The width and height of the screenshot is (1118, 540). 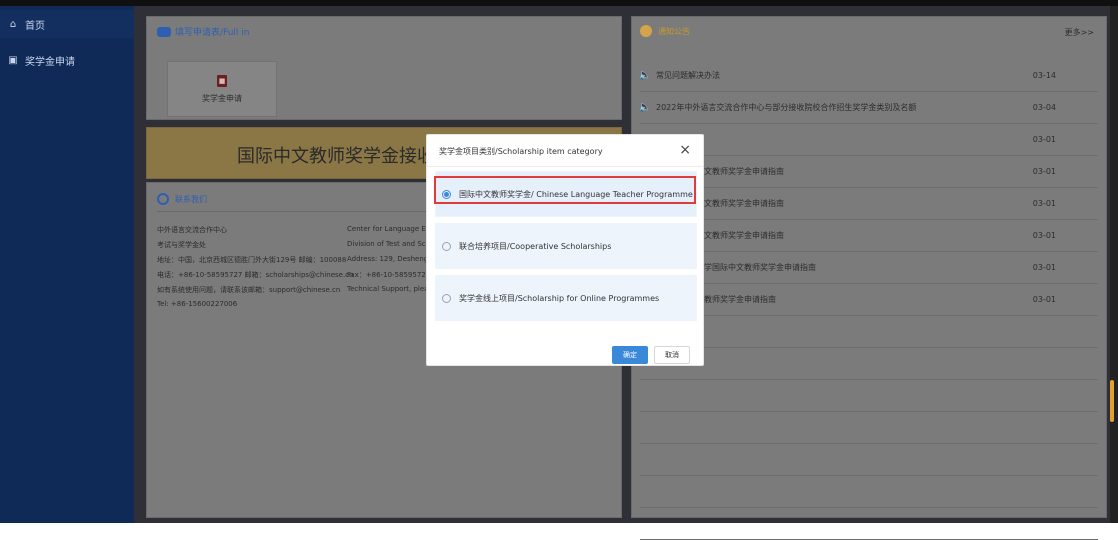 What do you see at coordinates (249, 290) in the screenshot?
I see `contact-line: 如有系统使用问题，请联系该邮箱：support@chinese.cn` at bounding box center [249, 290].